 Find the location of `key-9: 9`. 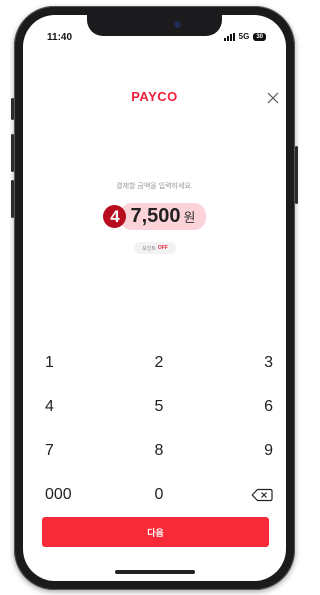

key-9: 9 is located at coordinates (237, 451).